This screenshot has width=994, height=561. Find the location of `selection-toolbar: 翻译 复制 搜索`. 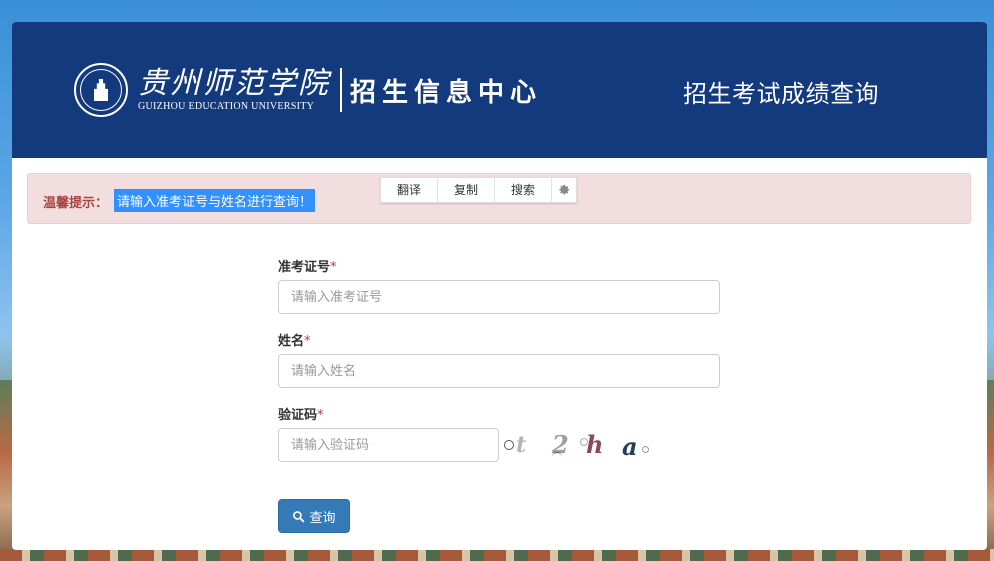

selection-toolbar: 翻译 复制 搜索 is located at coordinates (478, 190).